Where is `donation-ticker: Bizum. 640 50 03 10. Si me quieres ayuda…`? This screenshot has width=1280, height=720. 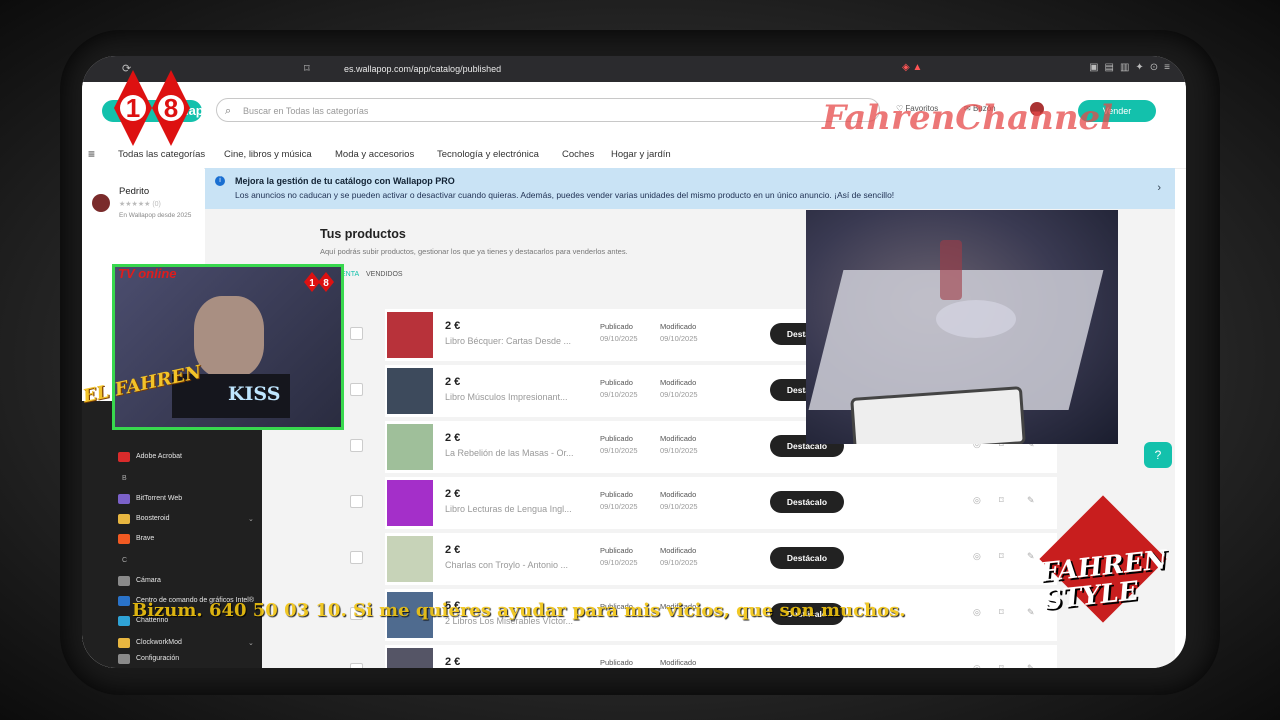
donation-ticker: Bizum. 640 50 03 10. Si me quieres ayuda… is located at coordinates (519, 610).